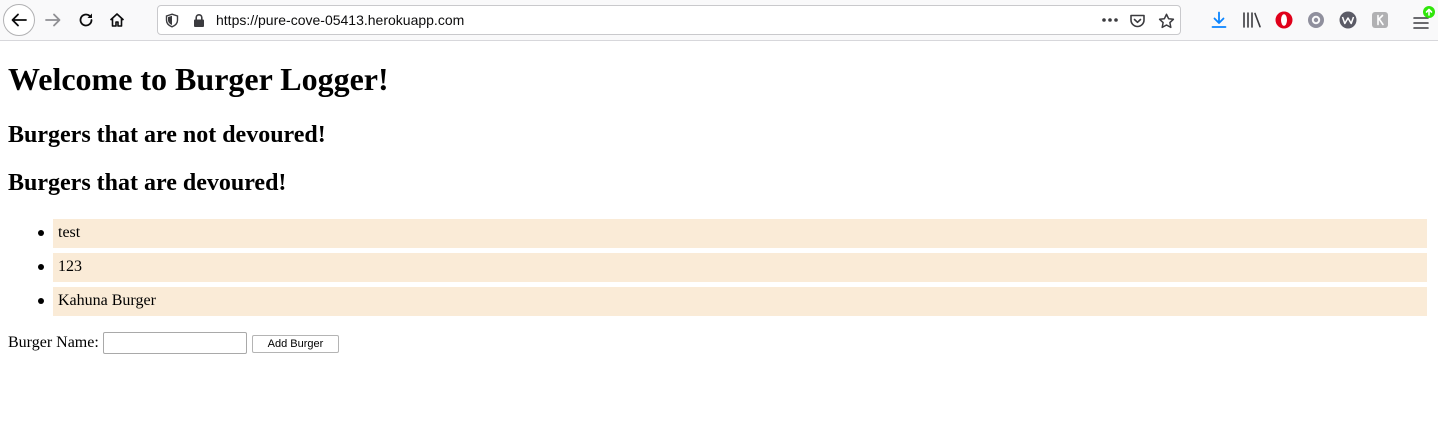 The height and width of the screenshot is (440, 1438). I want to click on extension-icon, so click(1380, 20).